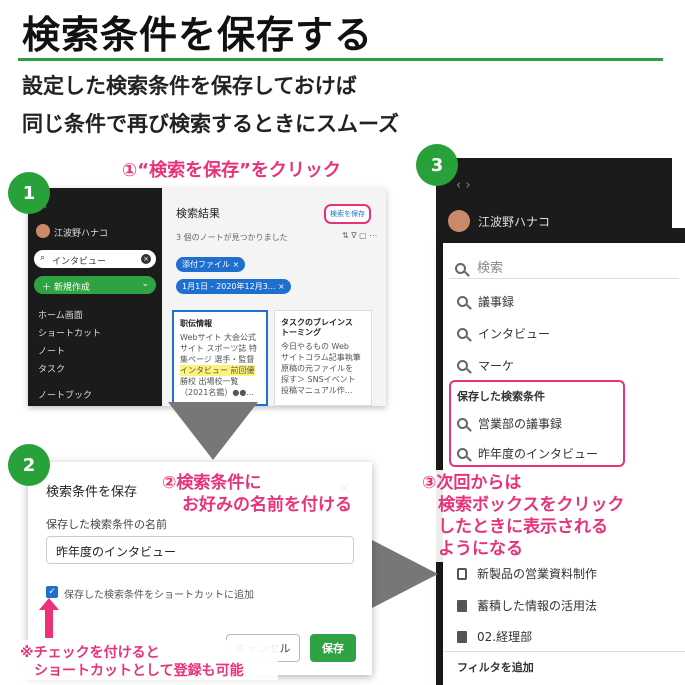 This screenshot has width=685, height=685. Describe the element at coordinates (65, 394) in the screenshot. I see `sidebar-item-notebooks: ノートブック` at that location.